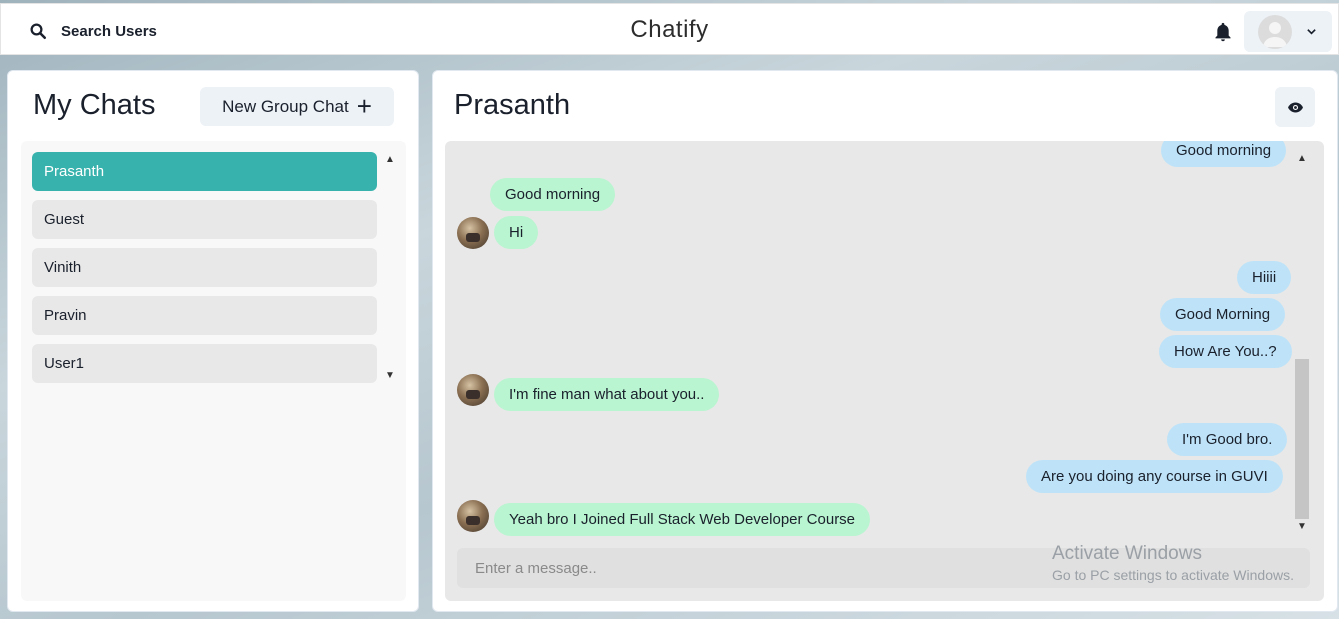  What do you see at coordinates (1264, 277) in the screenshot?
I see `message-outgoing: Hiiii` at bounding box center [1264, 277].